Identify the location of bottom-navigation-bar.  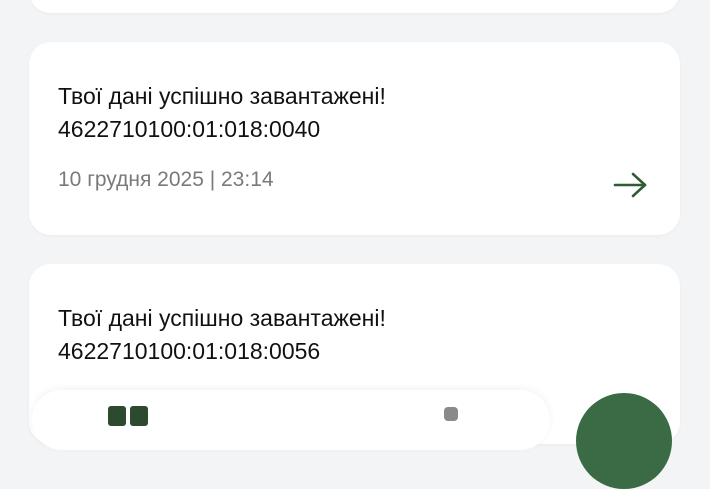
(291, 420).